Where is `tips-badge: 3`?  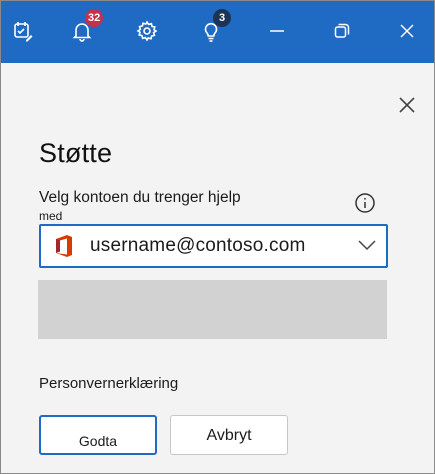
tips-badge: 3 is located at coordinates (222, 18).